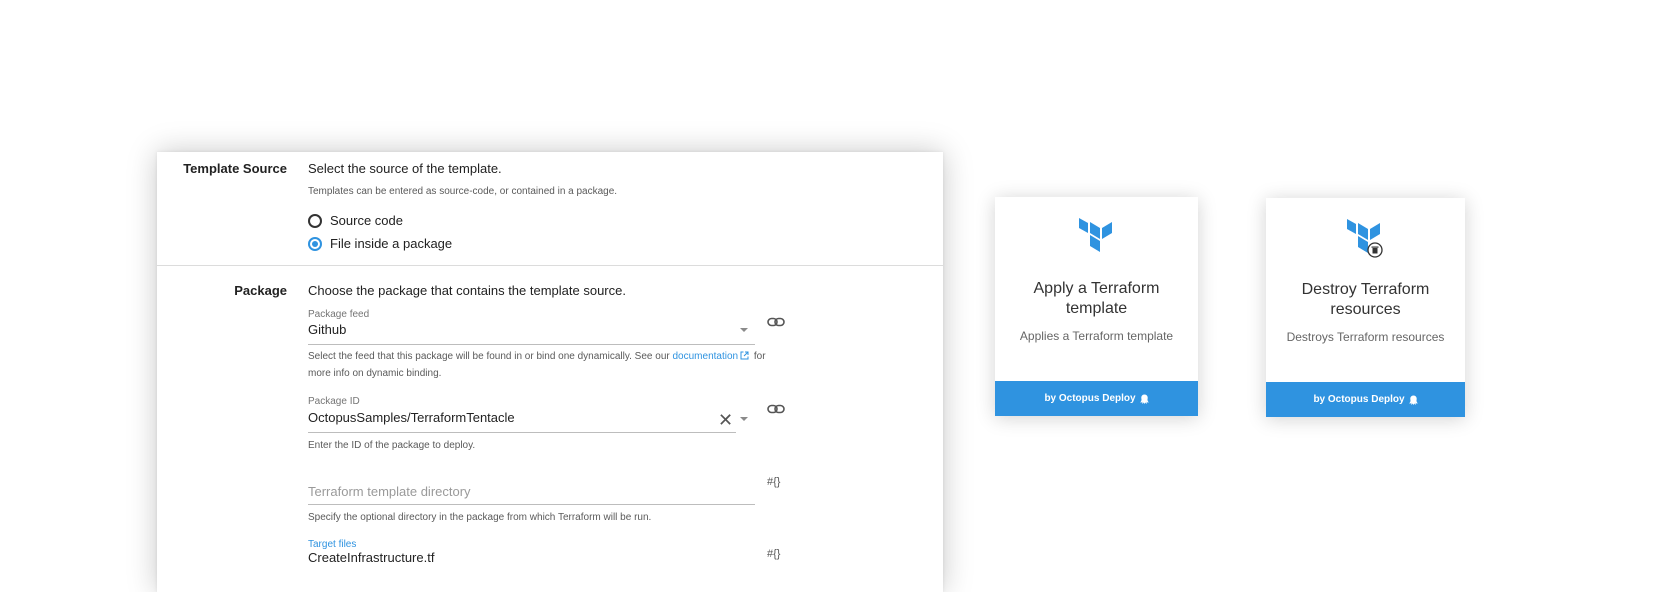 The height and width of the screenshot is (592, 1677). I want to click on radio-source-code-label: Source code, so click(366, 220).